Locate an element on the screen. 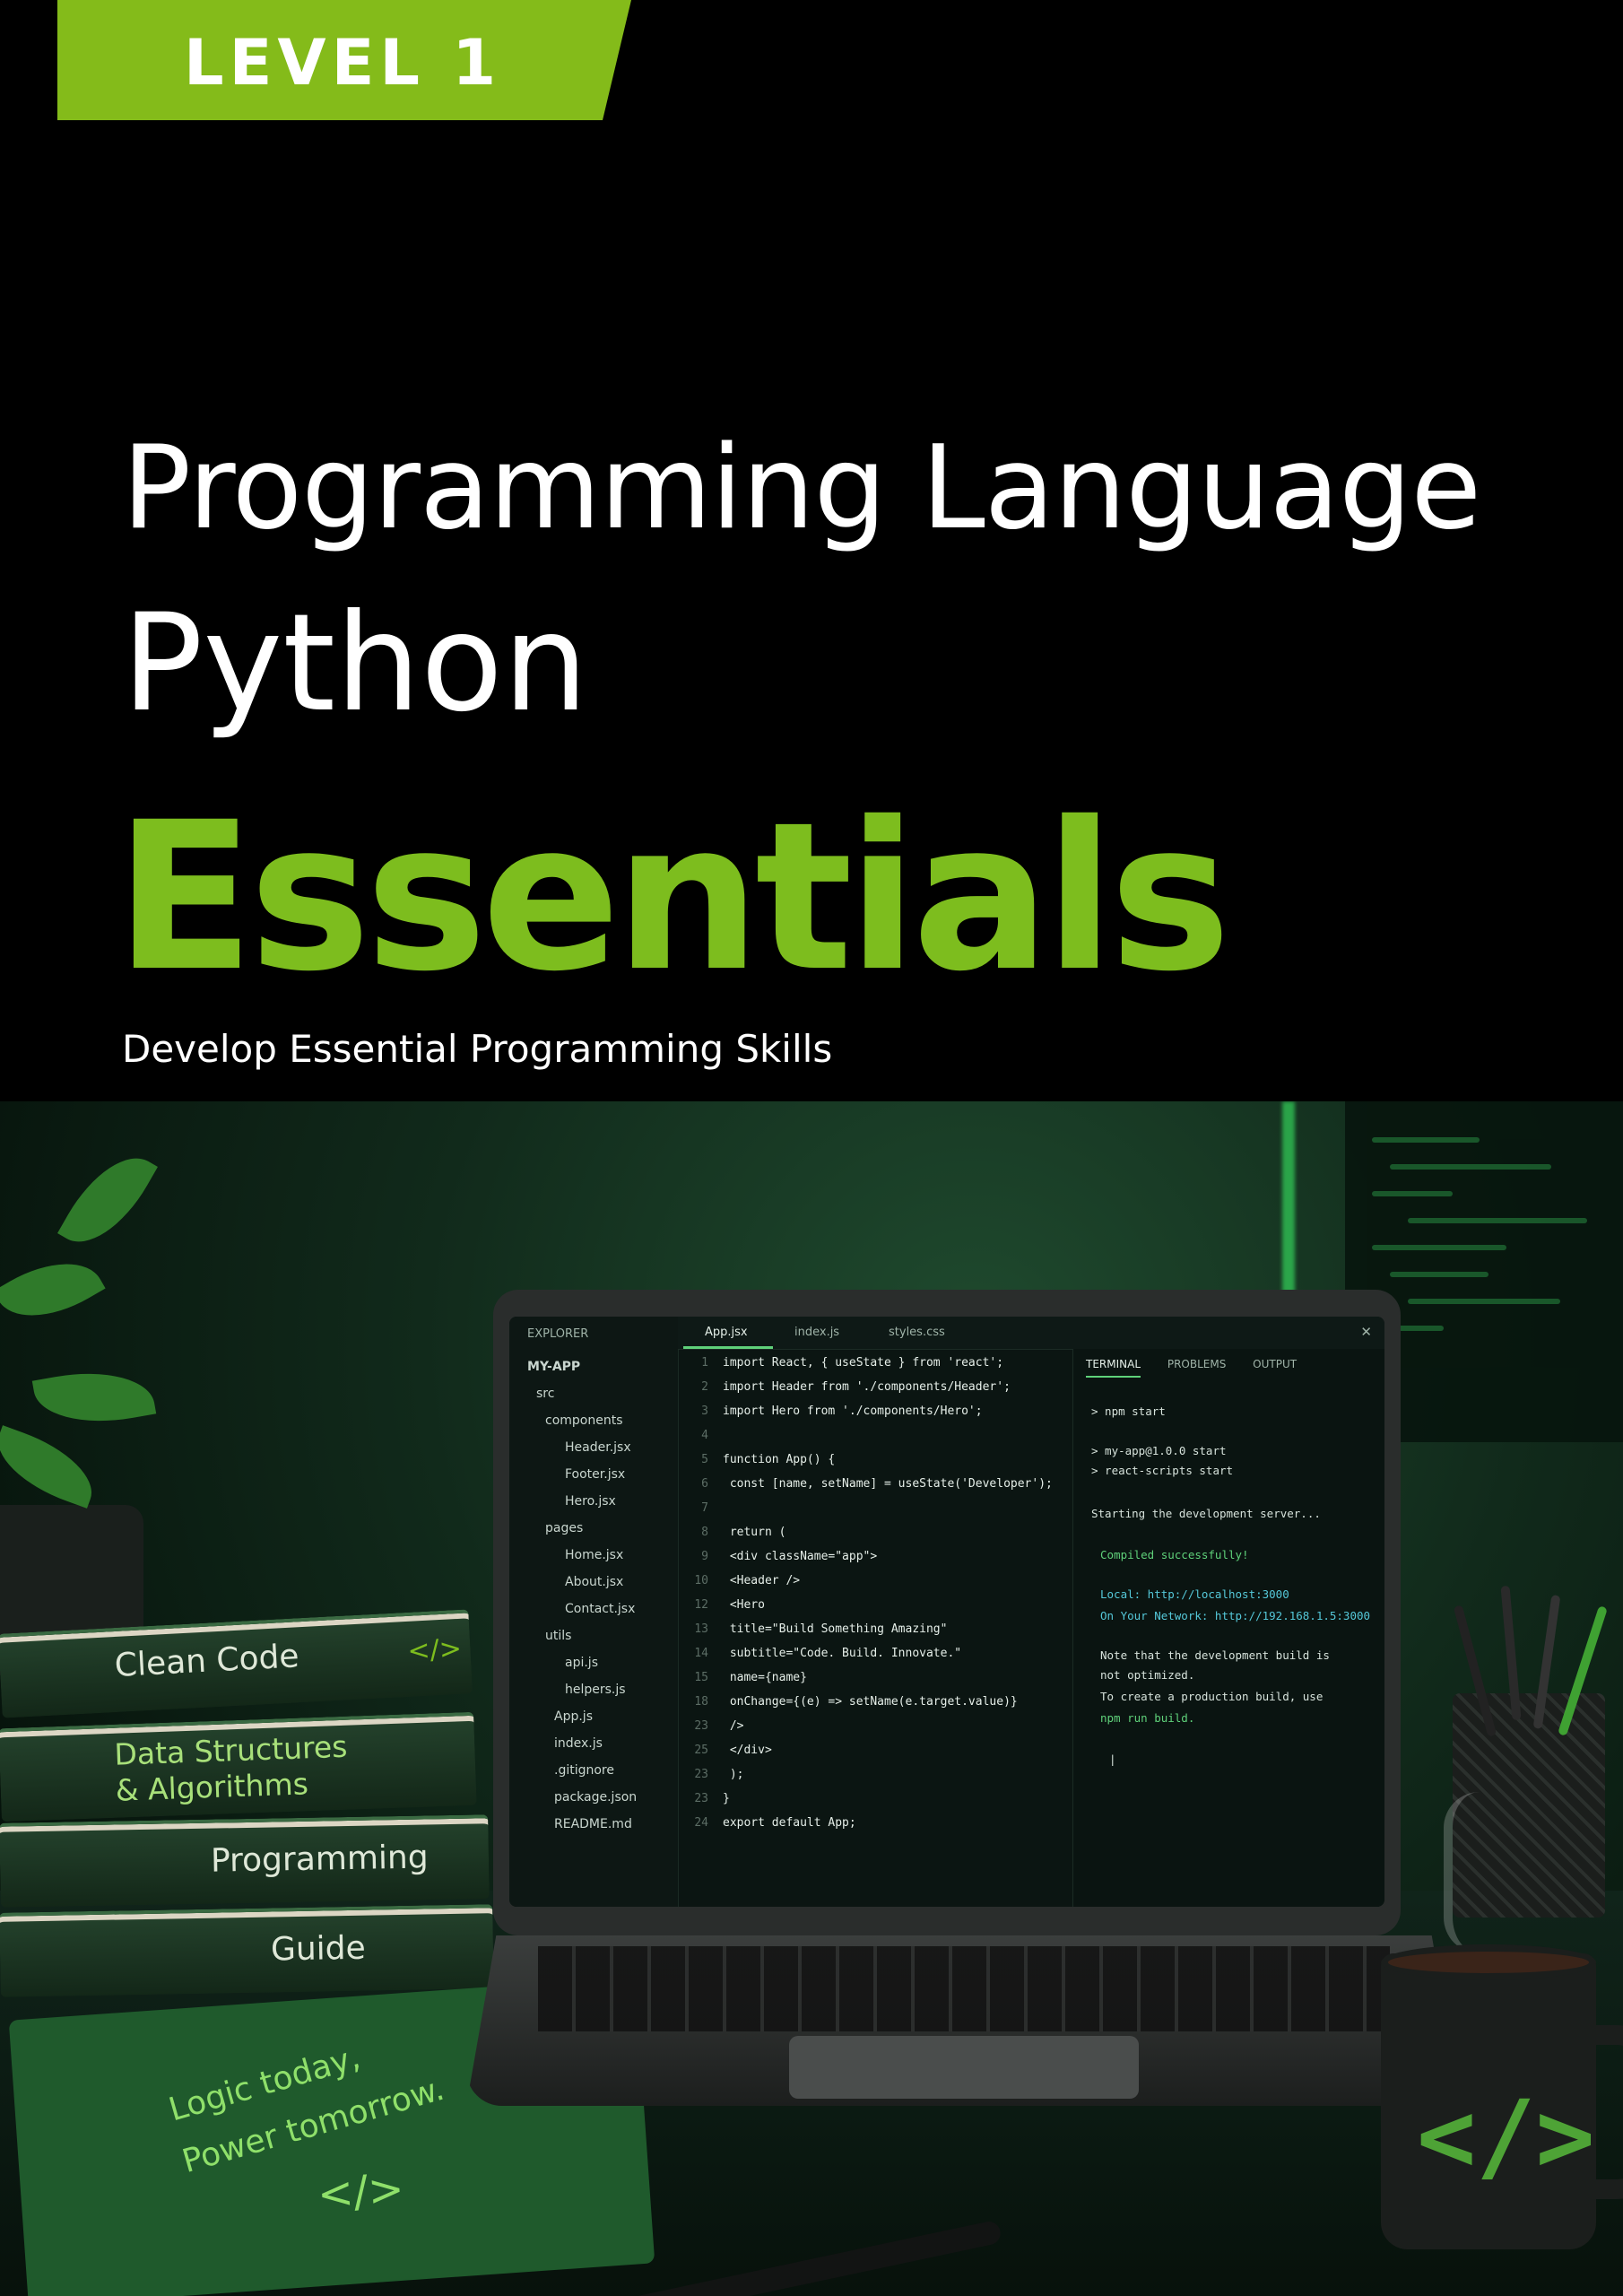  code-line: 10 <Header /> is located at coordinates (739, 1580).